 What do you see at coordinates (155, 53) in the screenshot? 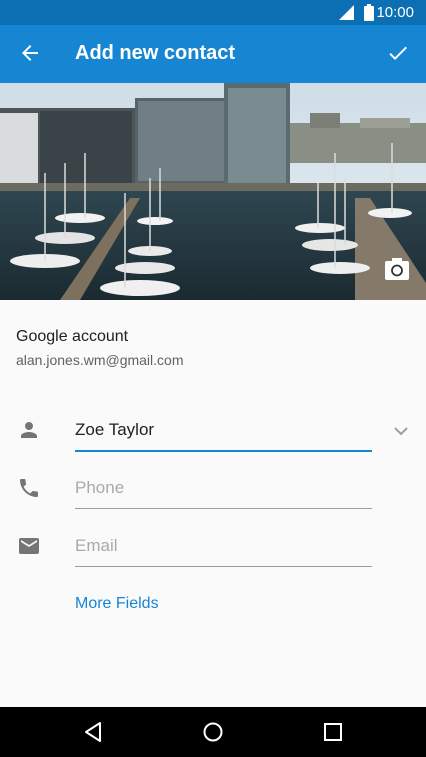
I see `page-title: Add new contact` at bounding box center [155, 53].